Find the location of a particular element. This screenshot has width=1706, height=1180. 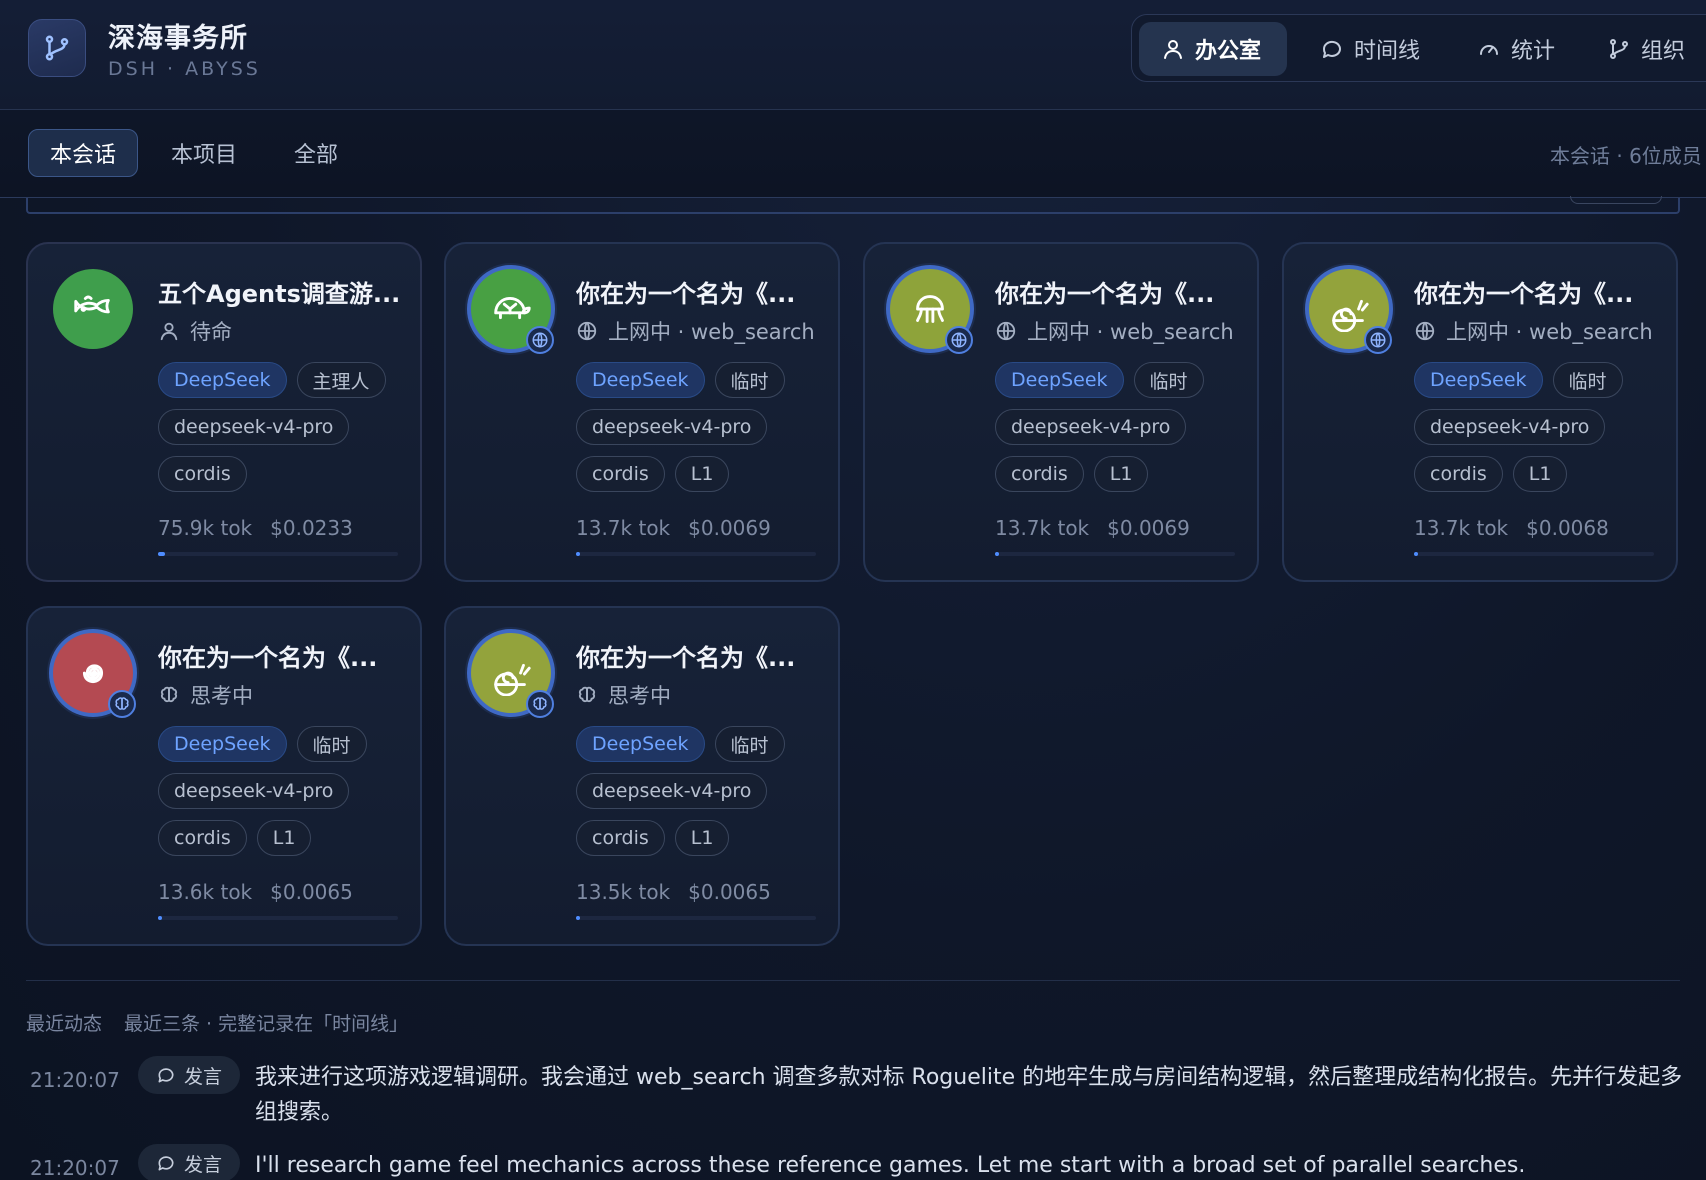

collapsed-panel-edge is located at coordinates (853, 206).